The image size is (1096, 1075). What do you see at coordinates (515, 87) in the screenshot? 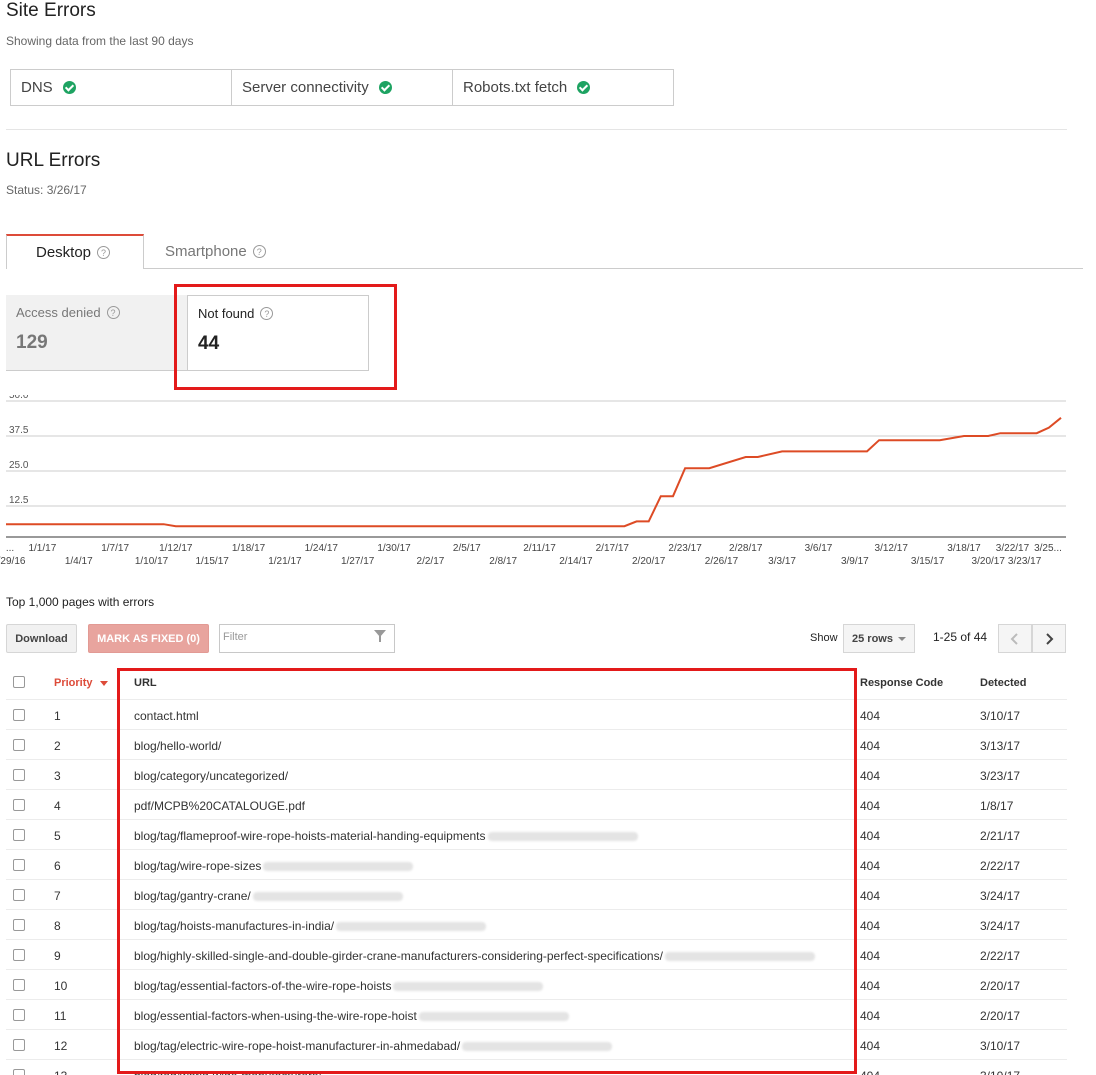
I see `robots-fetch-label: Robots.txt fetch` at bounding box center [515, 87].